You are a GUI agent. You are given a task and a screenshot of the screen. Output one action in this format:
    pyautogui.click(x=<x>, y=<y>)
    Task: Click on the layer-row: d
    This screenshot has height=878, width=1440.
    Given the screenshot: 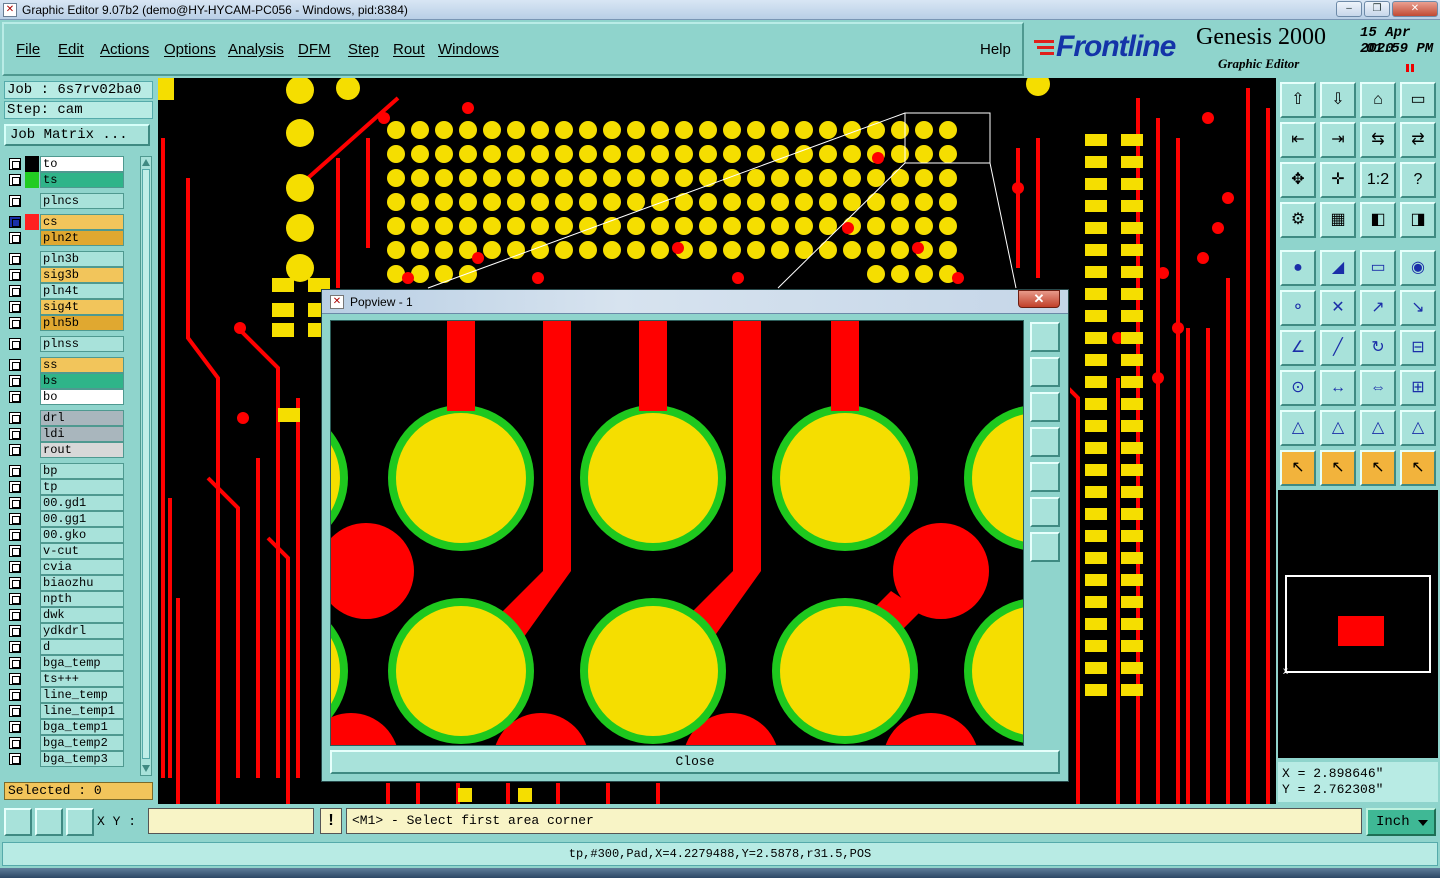 What is the action you would take?
    pyautogui.click(x=71, y=647)
    